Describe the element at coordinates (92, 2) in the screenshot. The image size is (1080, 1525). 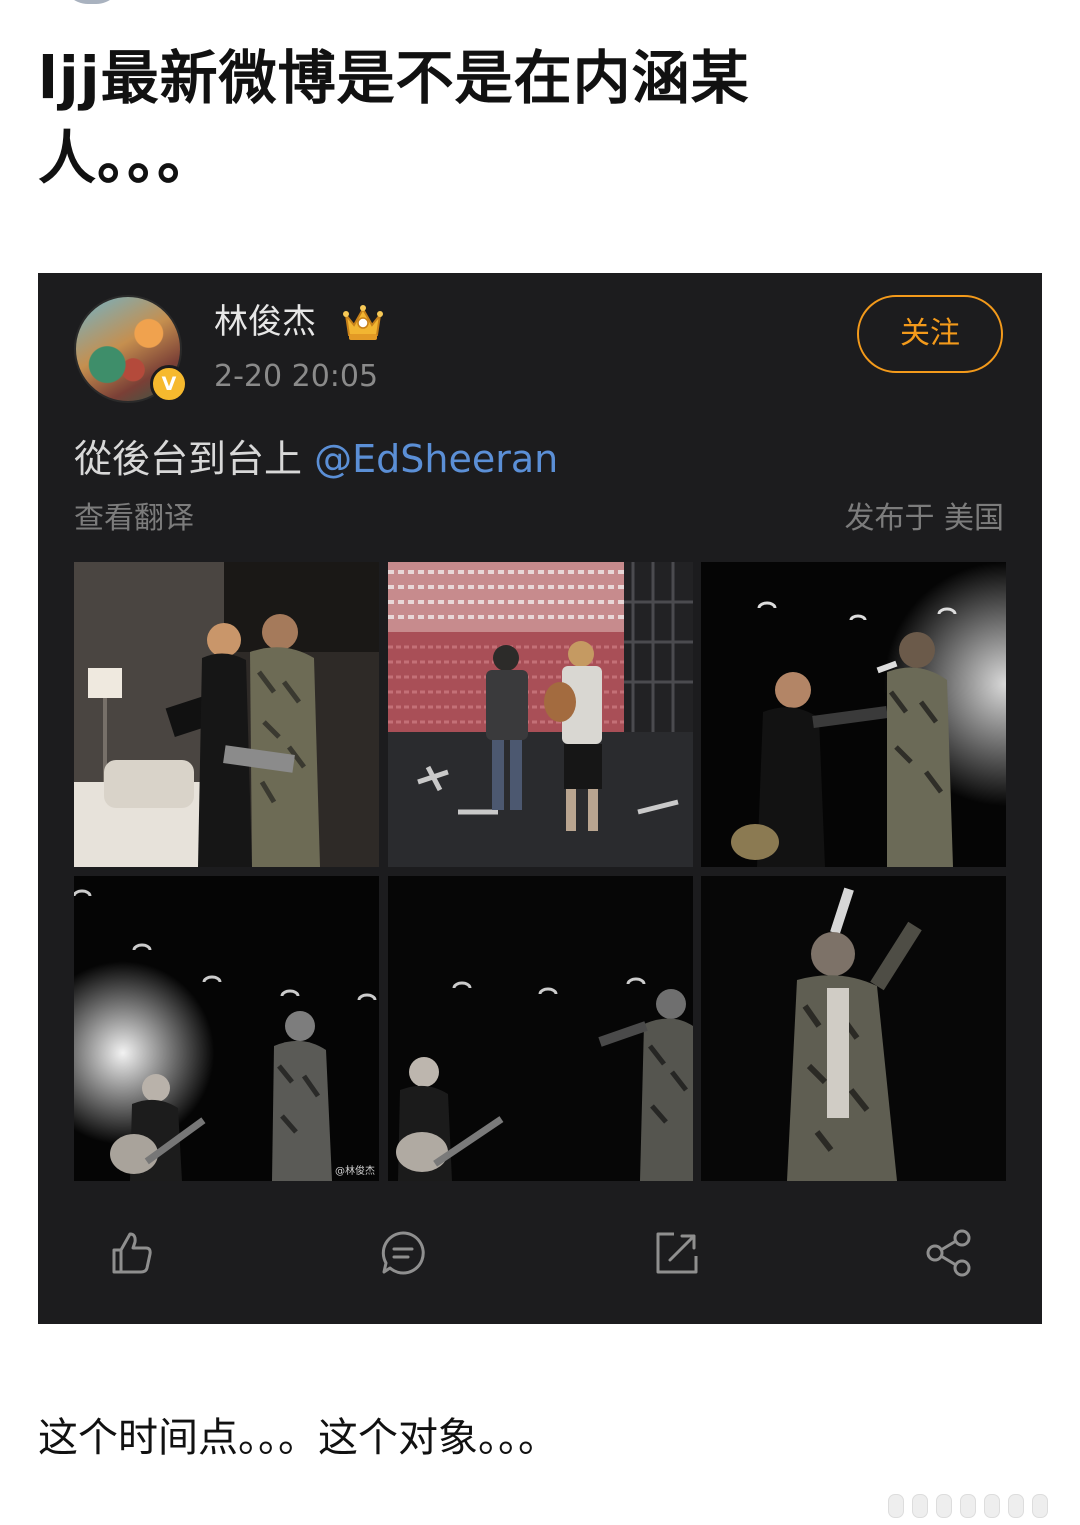
I see `cropped-avatar` at that location.